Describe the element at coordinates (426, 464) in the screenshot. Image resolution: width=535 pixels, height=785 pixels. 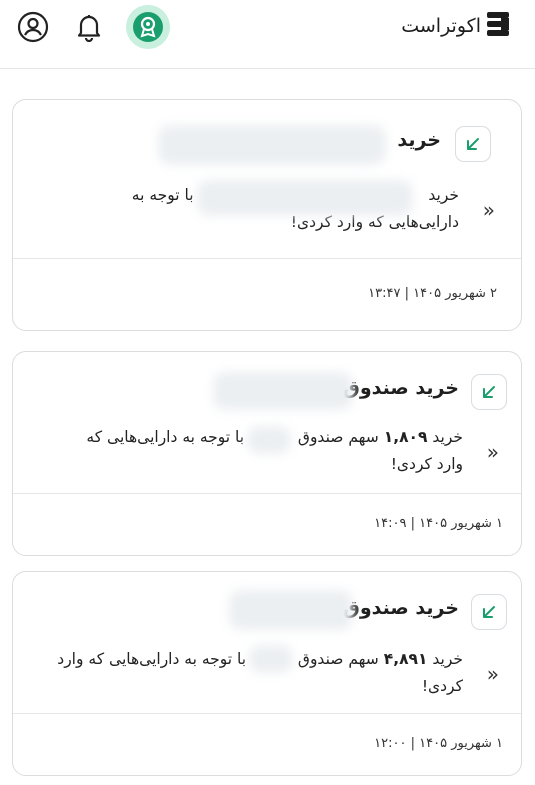
I see `message-text: وارد کردی!` at that location.